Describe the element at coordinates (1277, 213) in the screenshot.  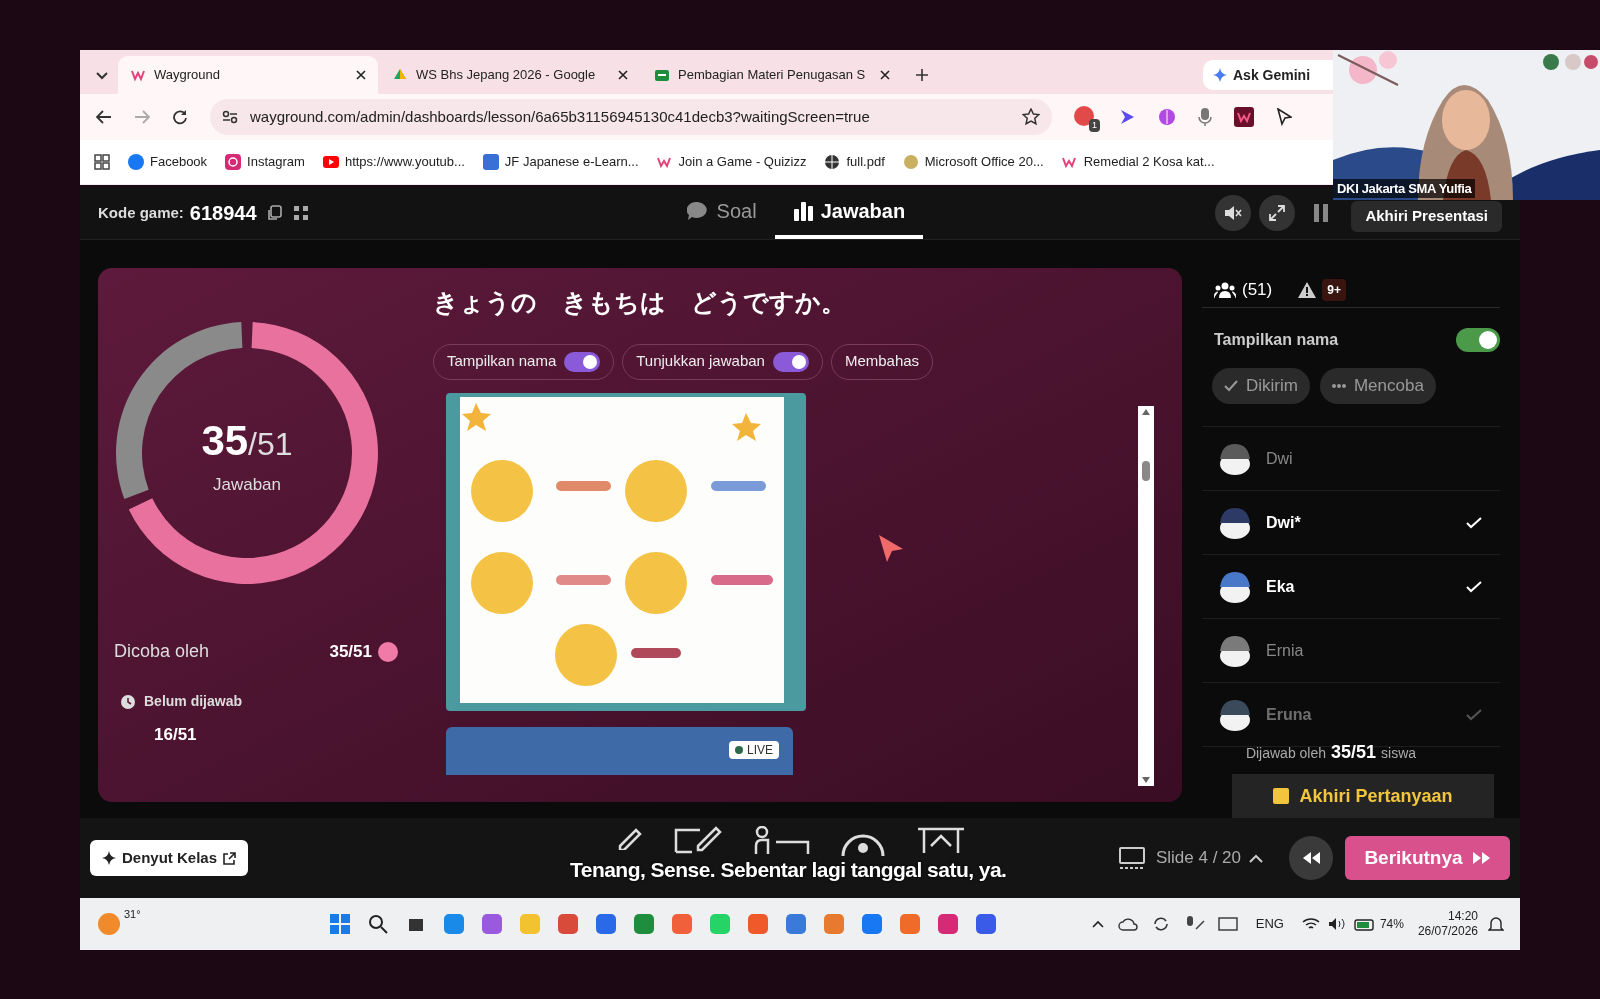
I see `fullscreen-button` at that location.